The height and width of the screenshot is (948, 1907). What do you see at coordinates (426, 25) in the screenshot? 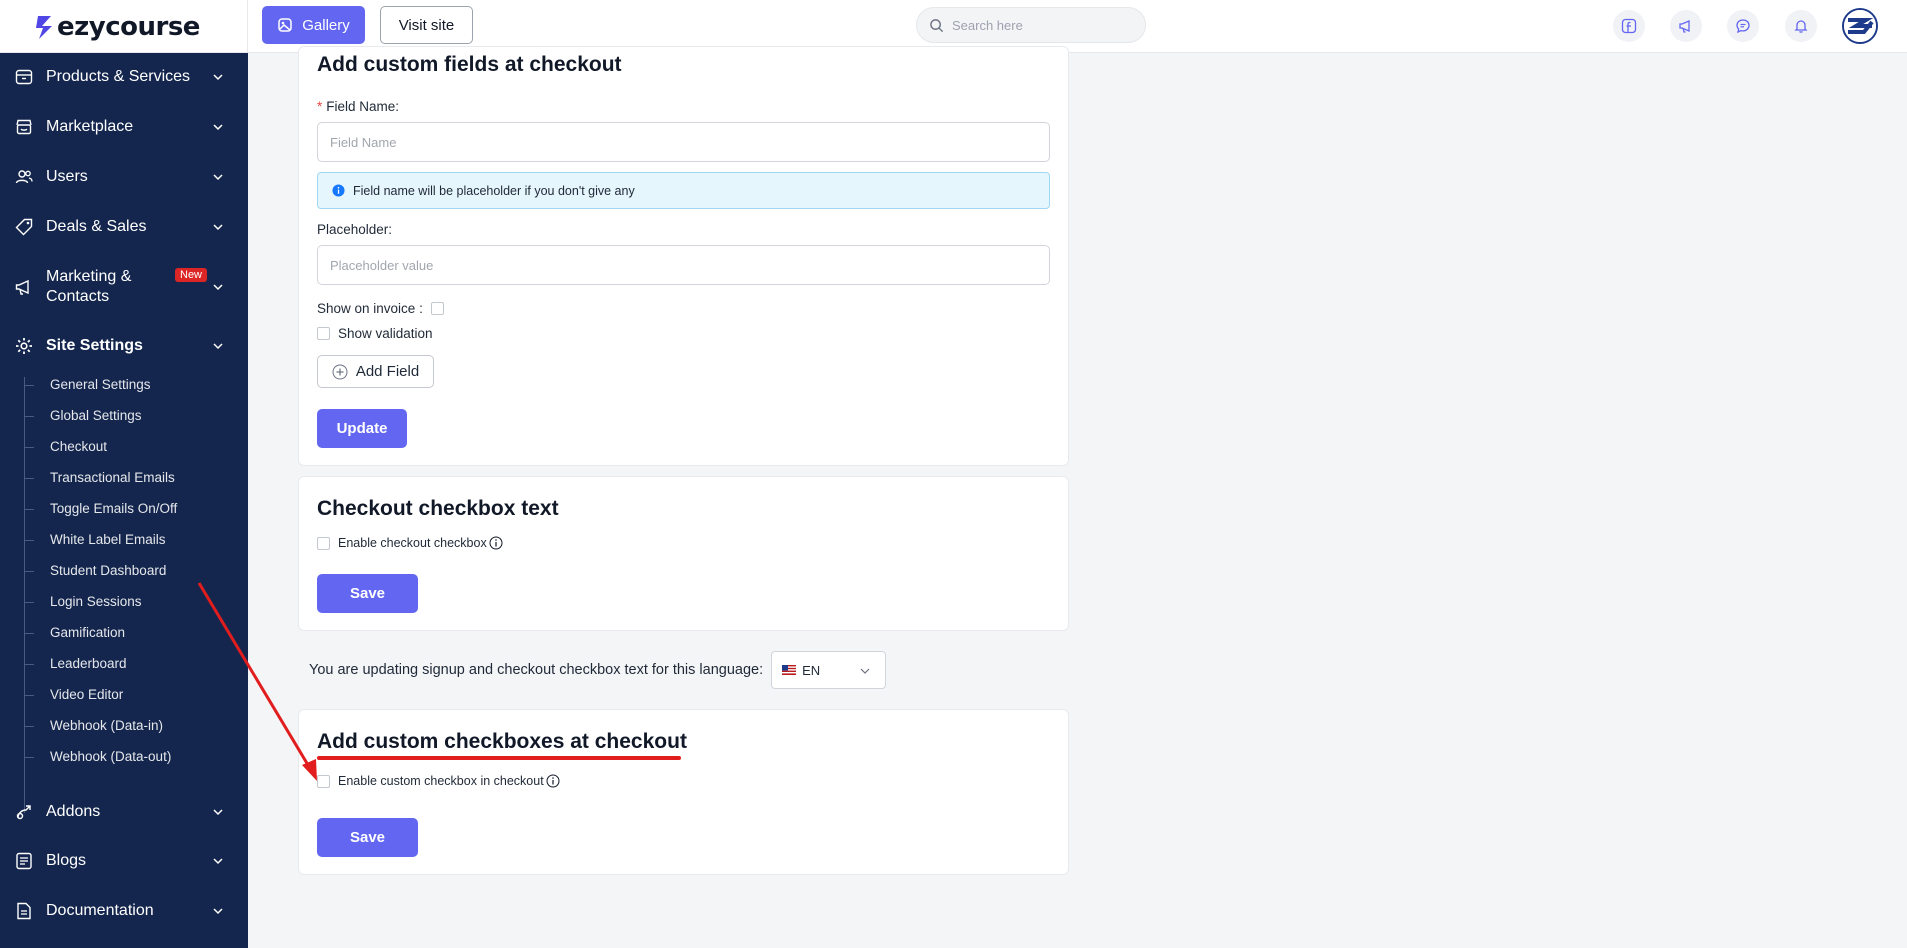
I see `visit-site-button: Visit site` at bounding box center [426, 25].